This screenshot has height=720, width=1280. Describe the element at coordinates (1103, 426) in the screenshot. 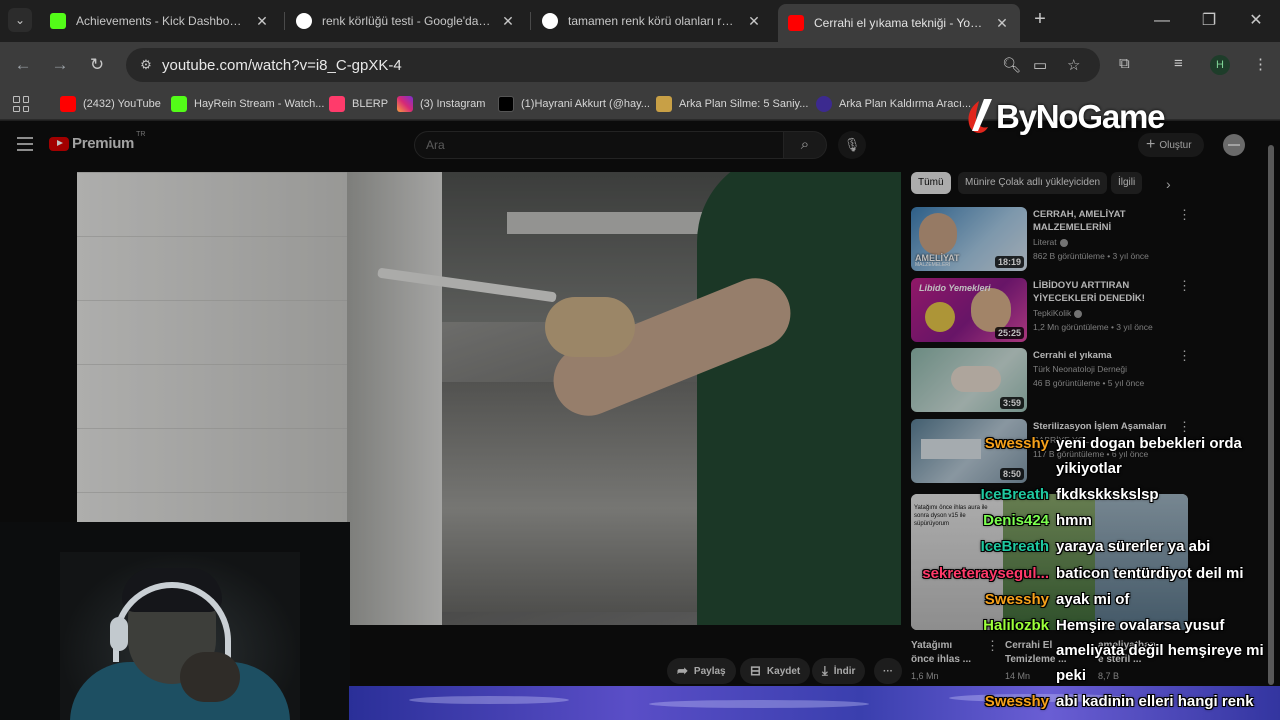

I see `video-title: Sterilizasyon İşlem Aşamaları` at that location.